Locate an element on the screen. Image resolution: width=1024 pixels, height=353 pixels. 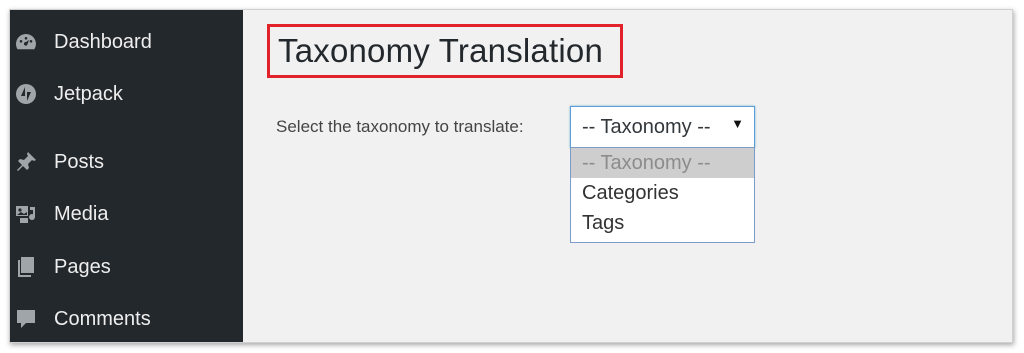
taxonomy-option-tags: Tags is located at coordinates (662, 223).